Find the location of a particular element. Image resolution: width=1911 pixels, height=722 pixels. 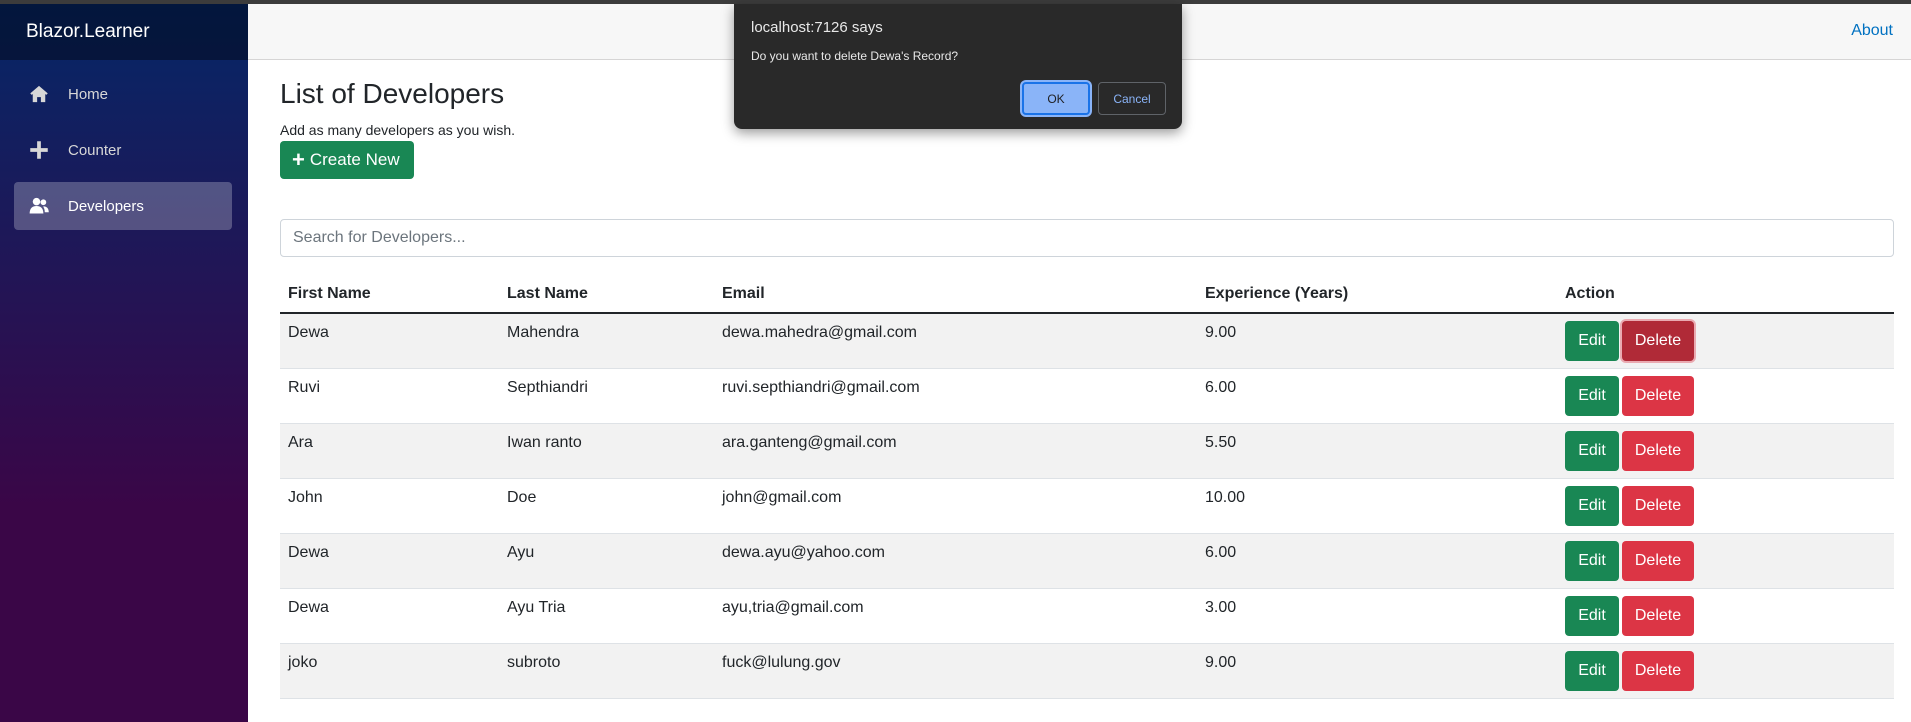

plus-icon is located at coordinates (39, 150).